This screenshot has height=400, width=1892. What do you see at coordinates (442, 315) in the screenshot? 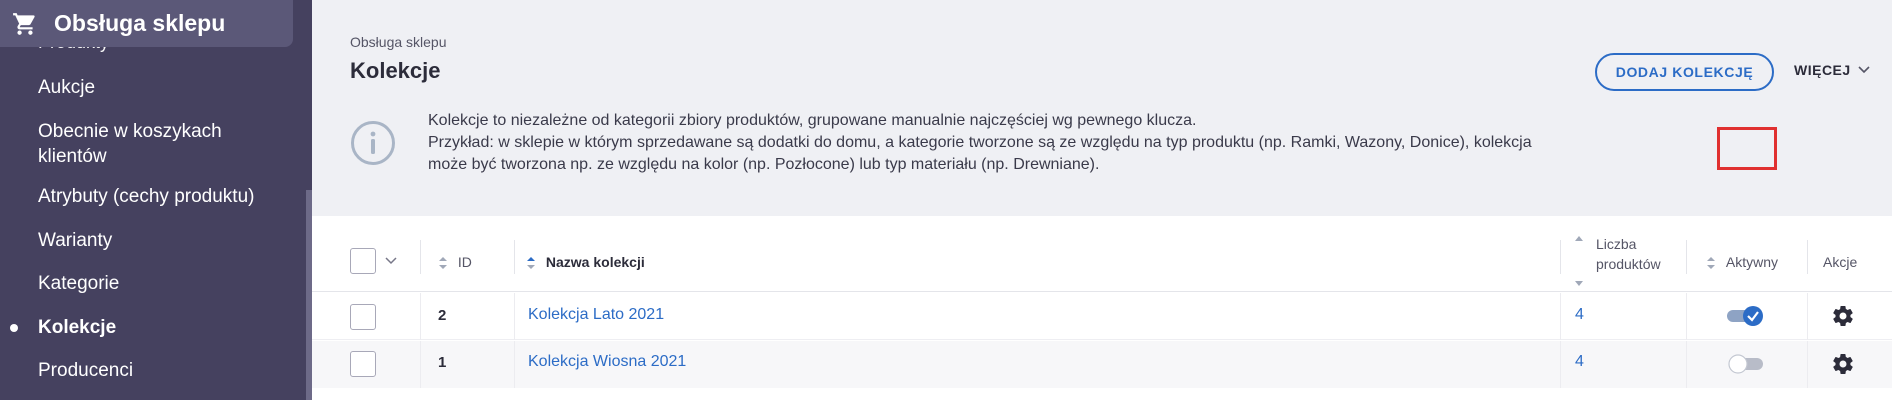
I see `row-id: 2` at bounding box center [442, 315].